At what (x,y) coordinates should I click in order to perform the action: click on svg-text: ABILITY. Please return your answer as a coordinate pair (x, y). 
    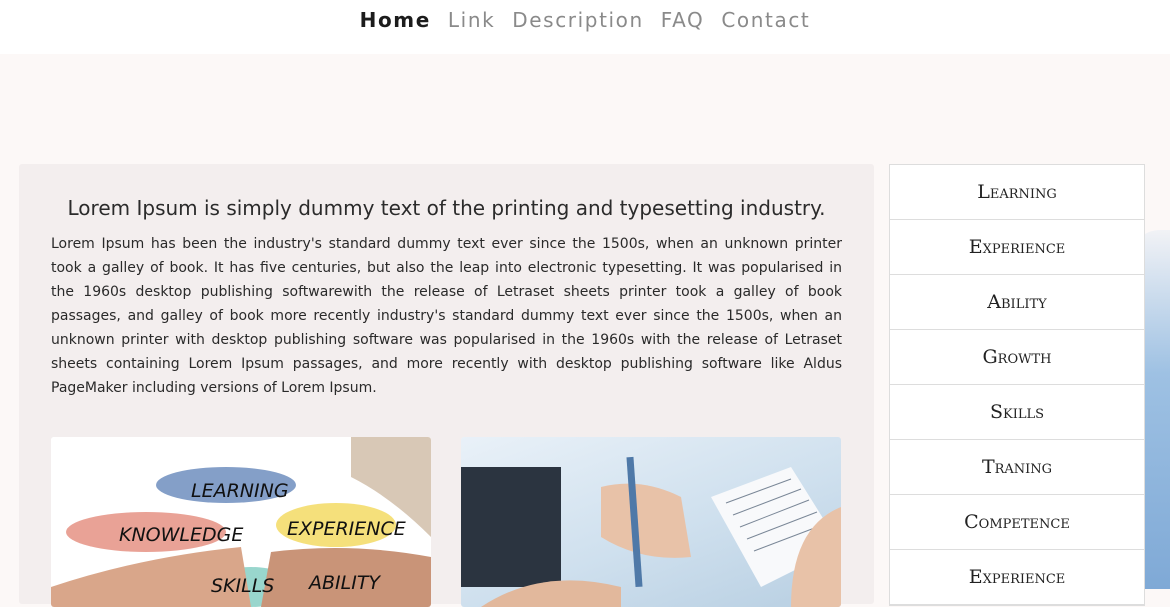
    Looking at the image, I should click on (344, 583).